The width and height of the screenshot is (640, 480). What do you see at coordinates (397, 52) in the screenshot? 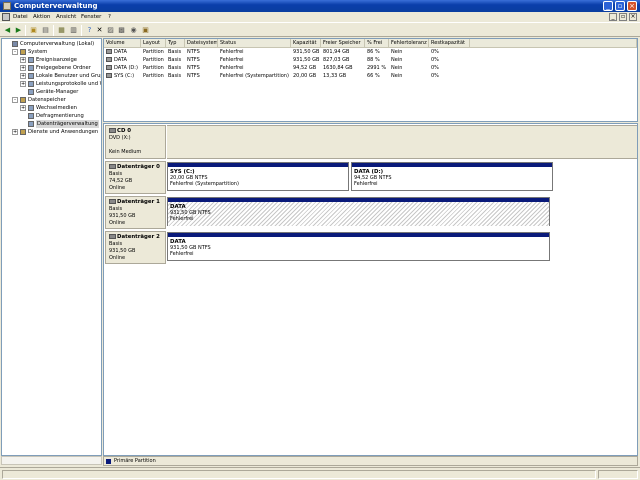
I see `volume-cell: Nein` at bounding box center [397, 52].